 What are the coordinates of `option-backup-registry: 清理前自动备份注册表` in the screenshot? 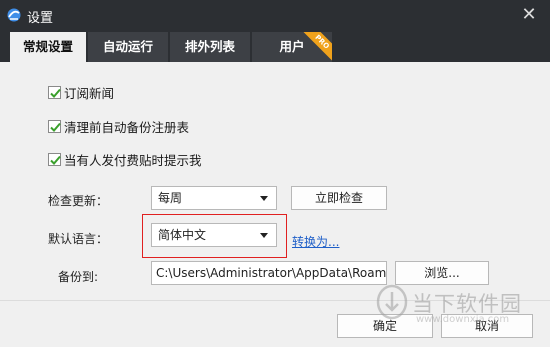 It's located at (119, 126).